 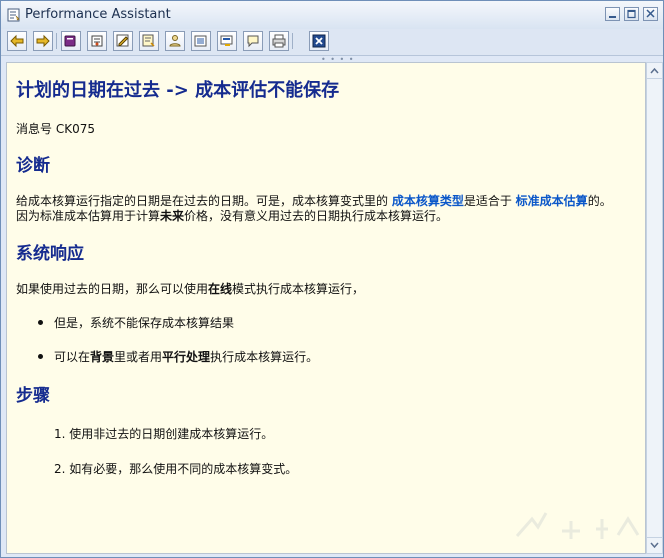 I want to click on future-emphasis: 未来, so click(x=172, y=216).